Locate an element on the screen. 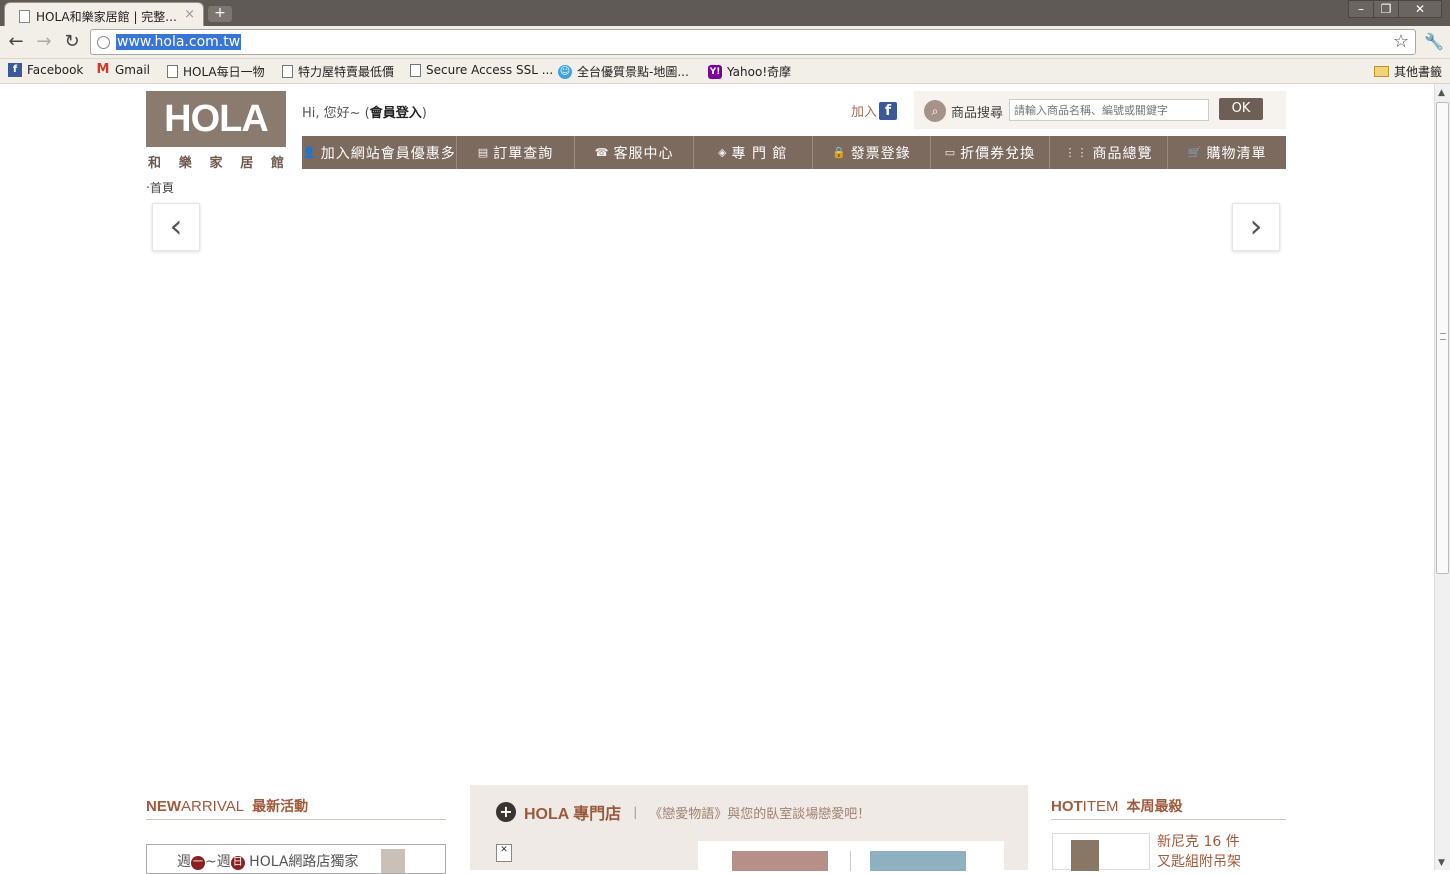  scrollbar-thumb is located at coordinates (1442, 338).